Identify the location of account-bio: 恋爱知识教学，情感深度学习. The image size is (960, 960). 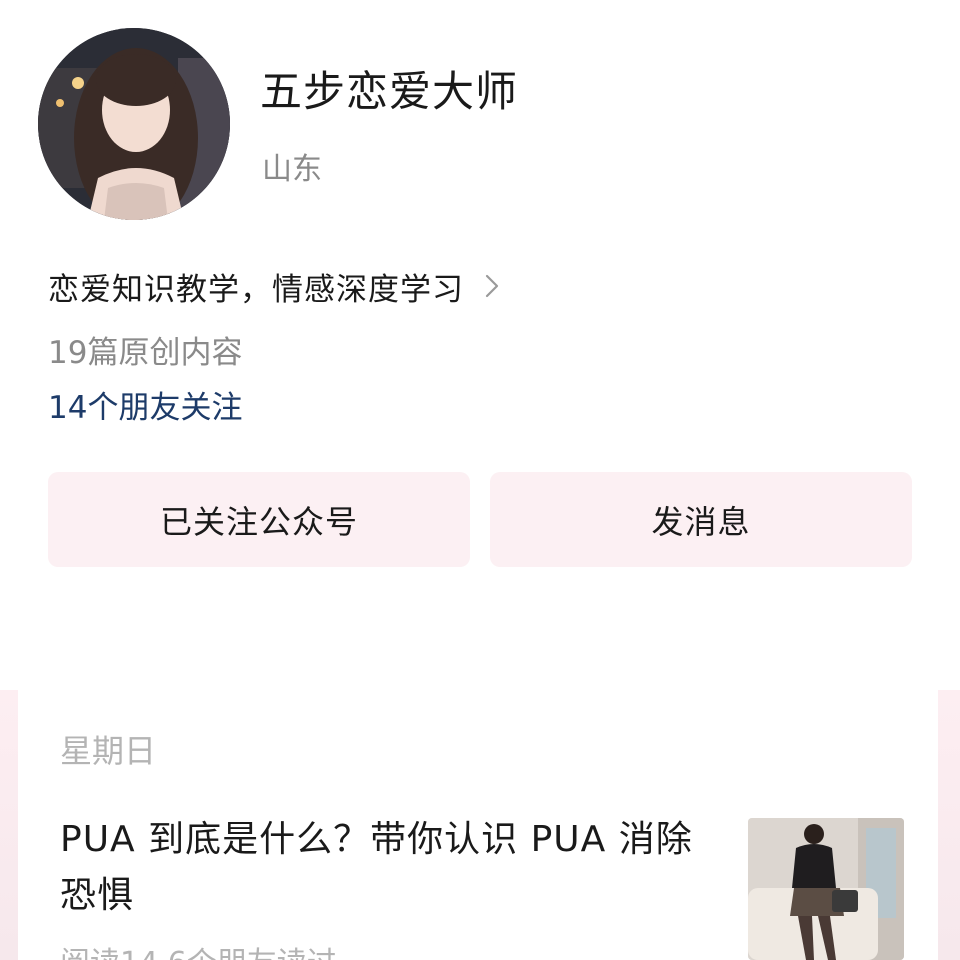
(256, 289).